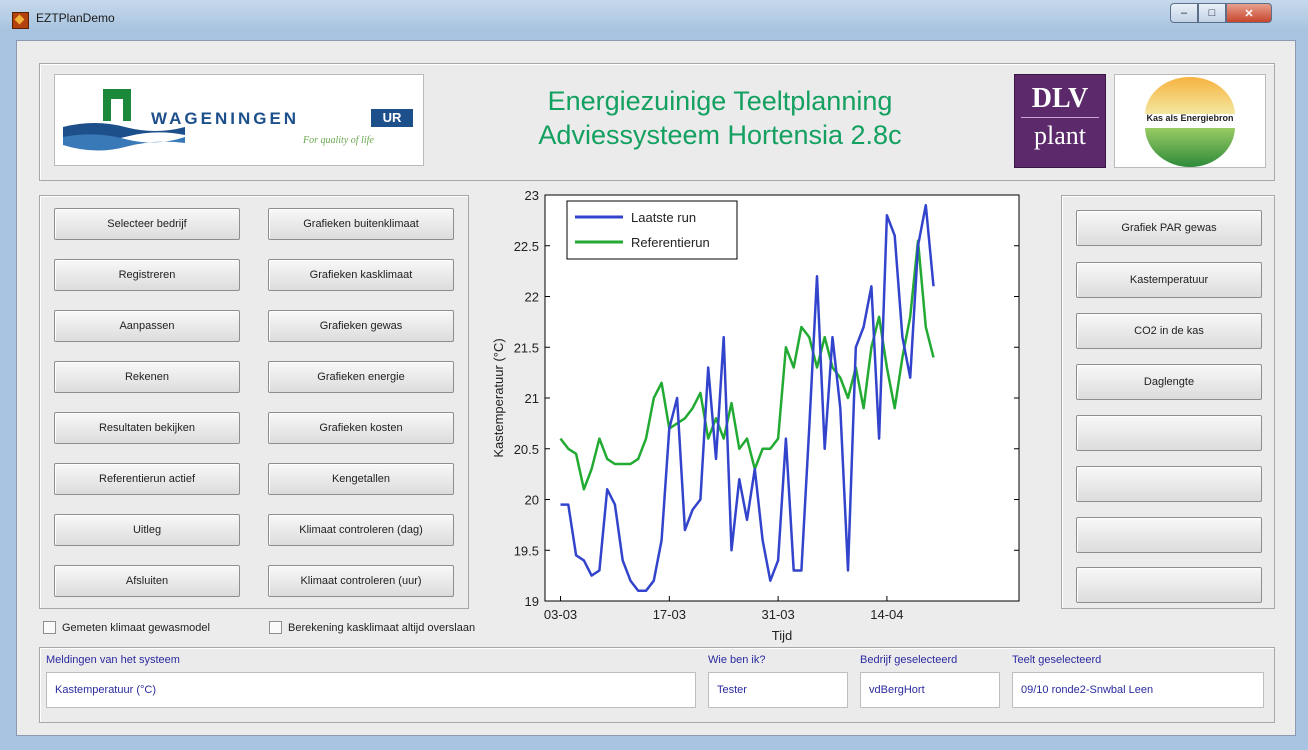 The image size is (1308, 750). Describe the element at coordinates (147, 224) in the screenshot. I see `select-company-button: Selecteer bedrijf` at that location.